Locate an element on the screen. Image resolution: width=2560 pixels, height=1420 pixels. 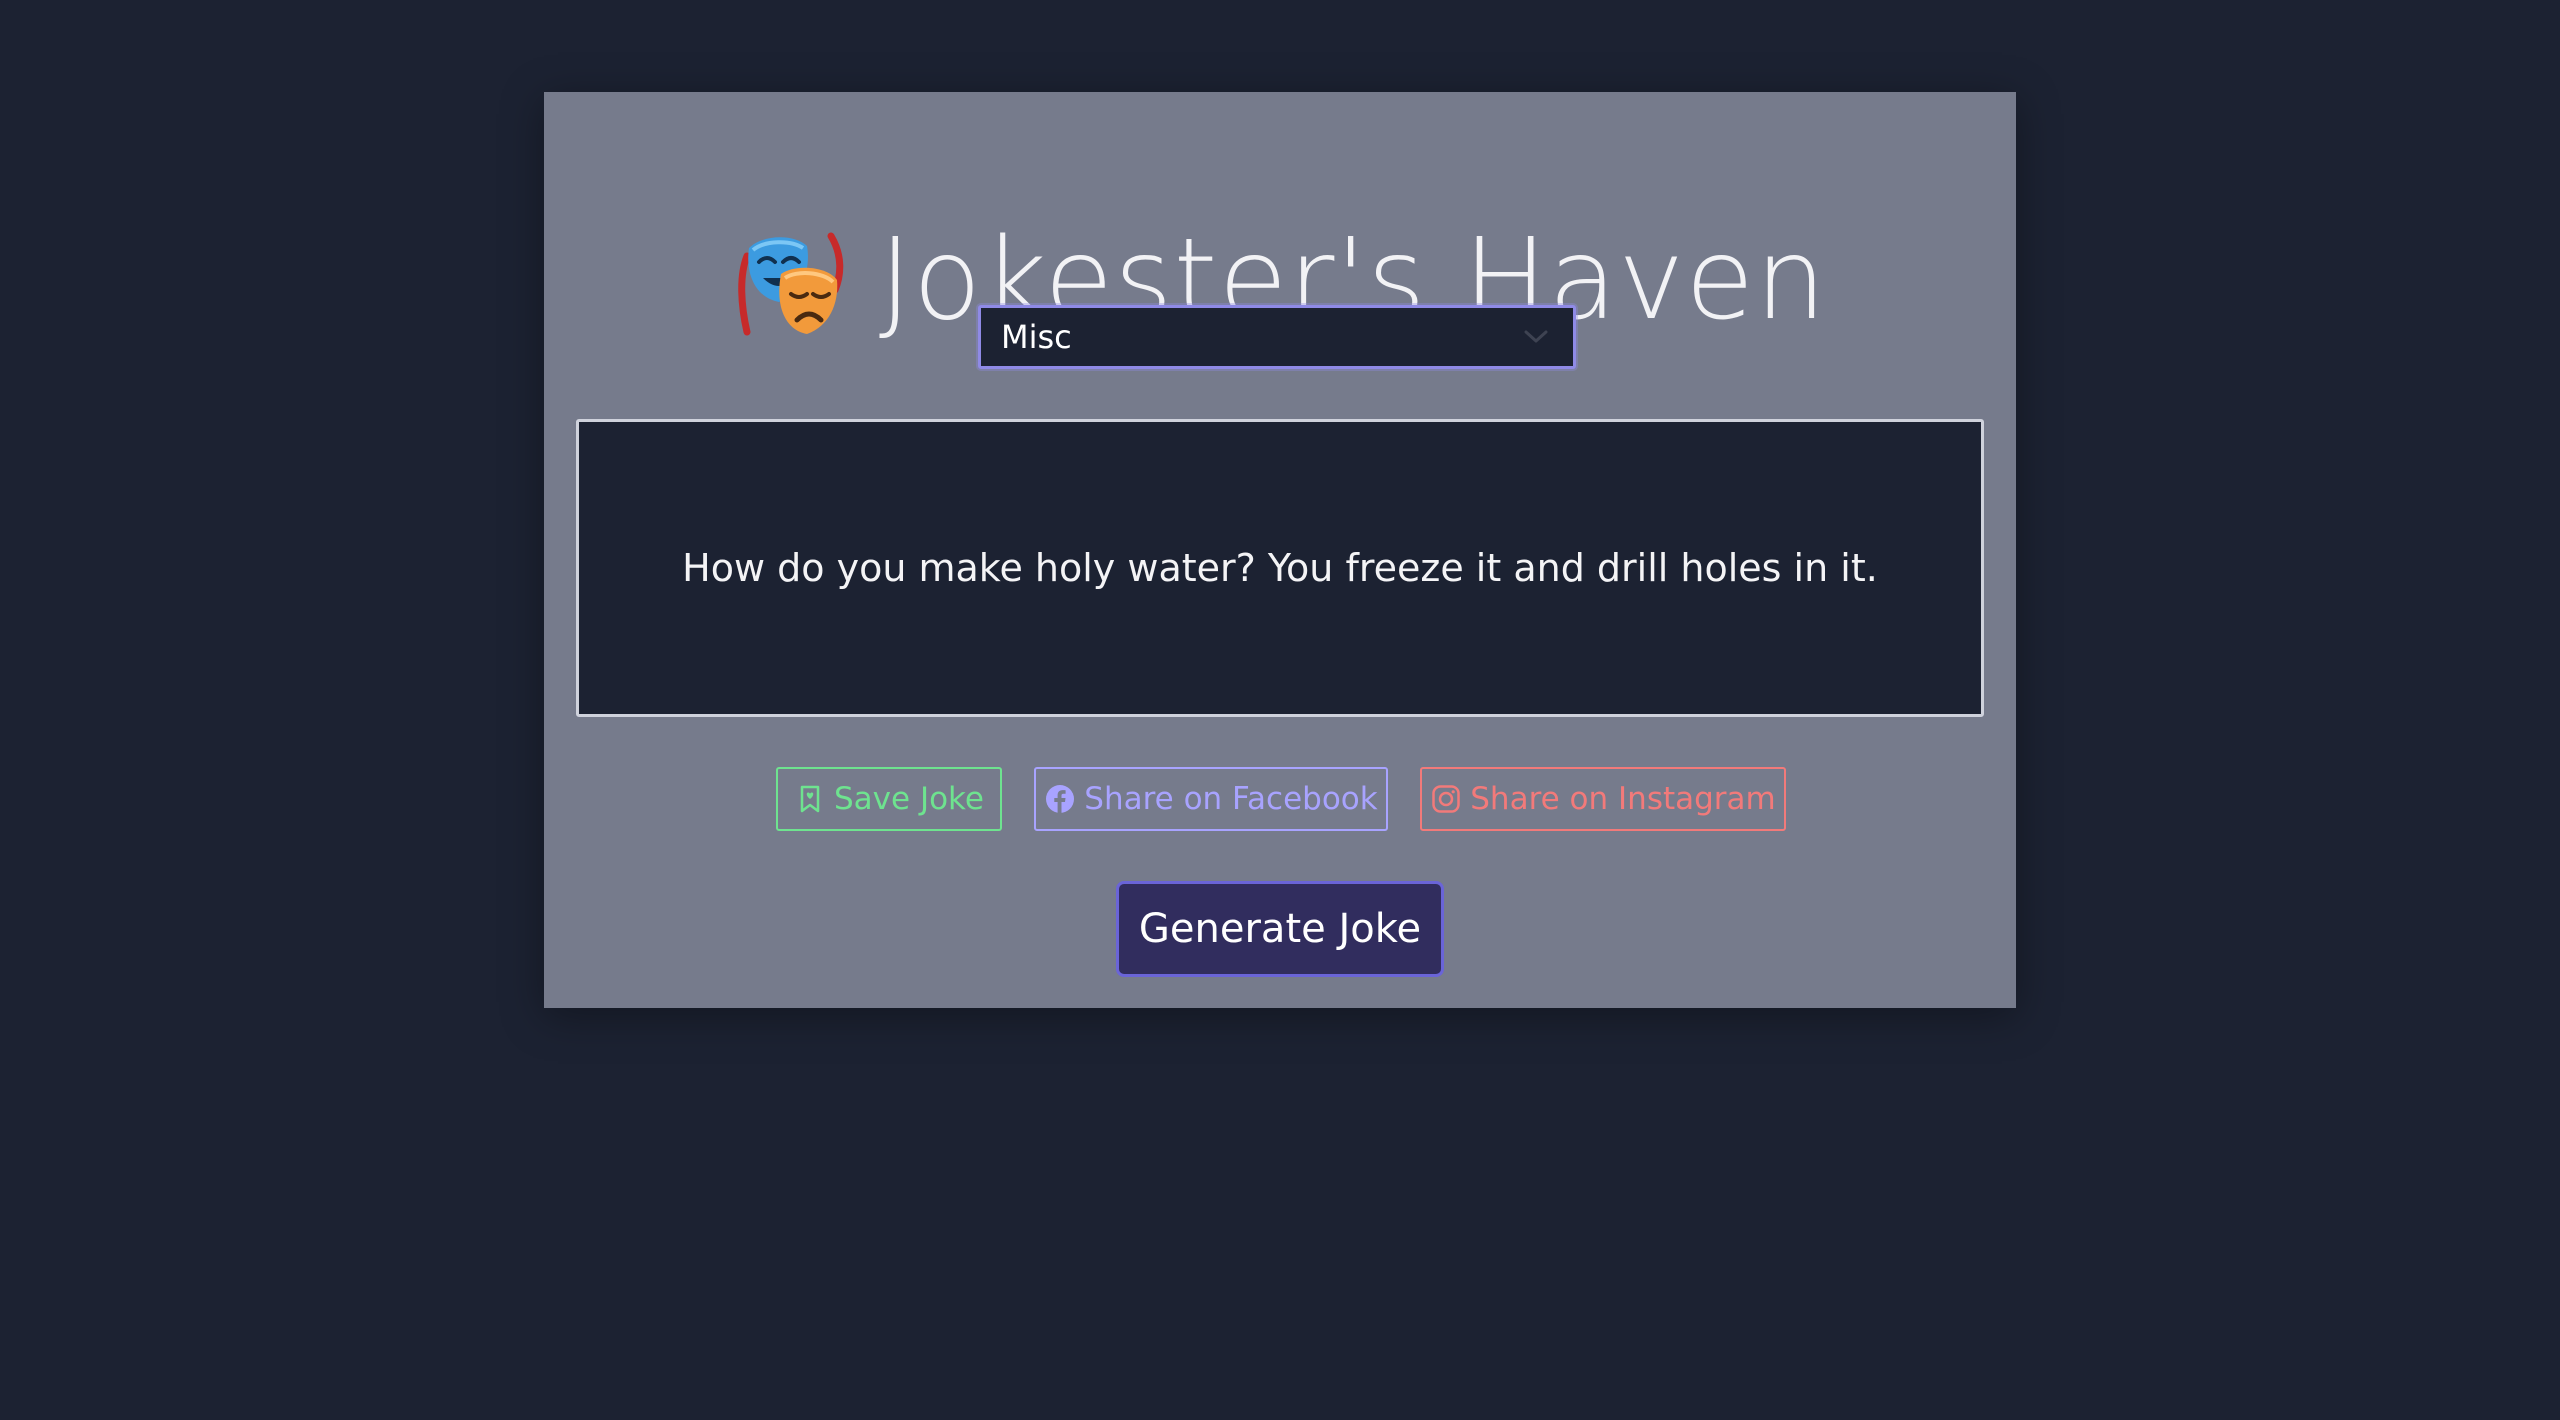
instagram-icon is located at coordinates (1446, 799).